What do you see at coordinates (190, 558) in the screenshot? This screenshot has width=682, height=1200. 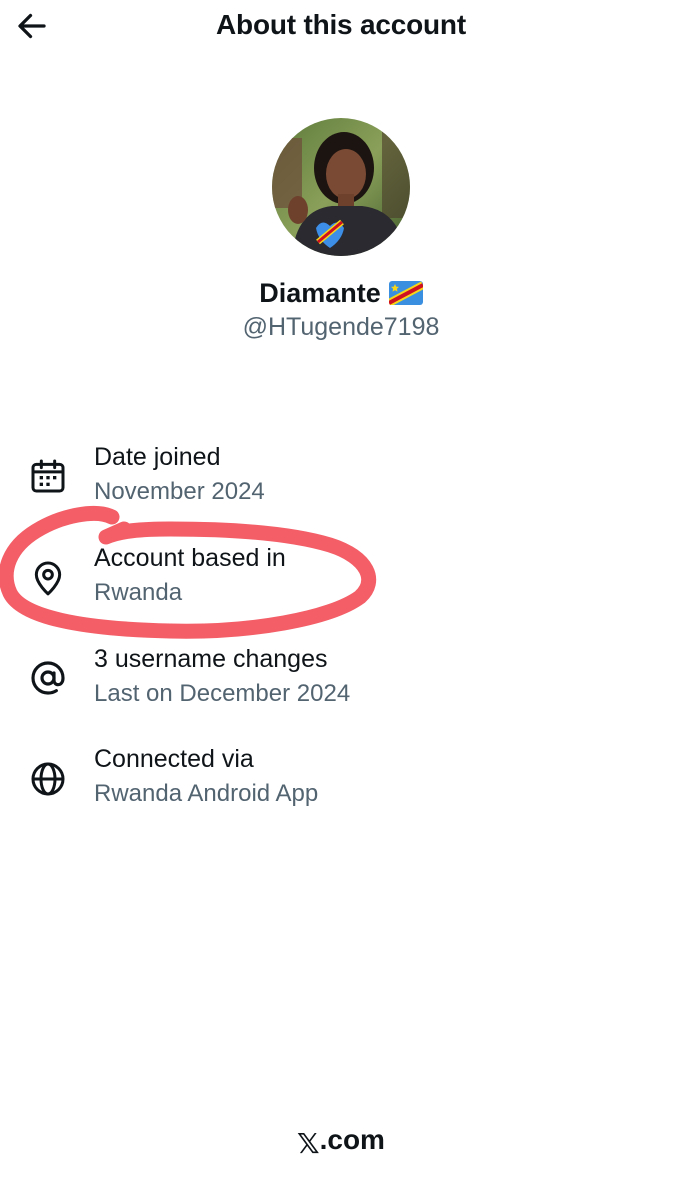 I see `info-label: Account based in` at bounding box center [190, 558].